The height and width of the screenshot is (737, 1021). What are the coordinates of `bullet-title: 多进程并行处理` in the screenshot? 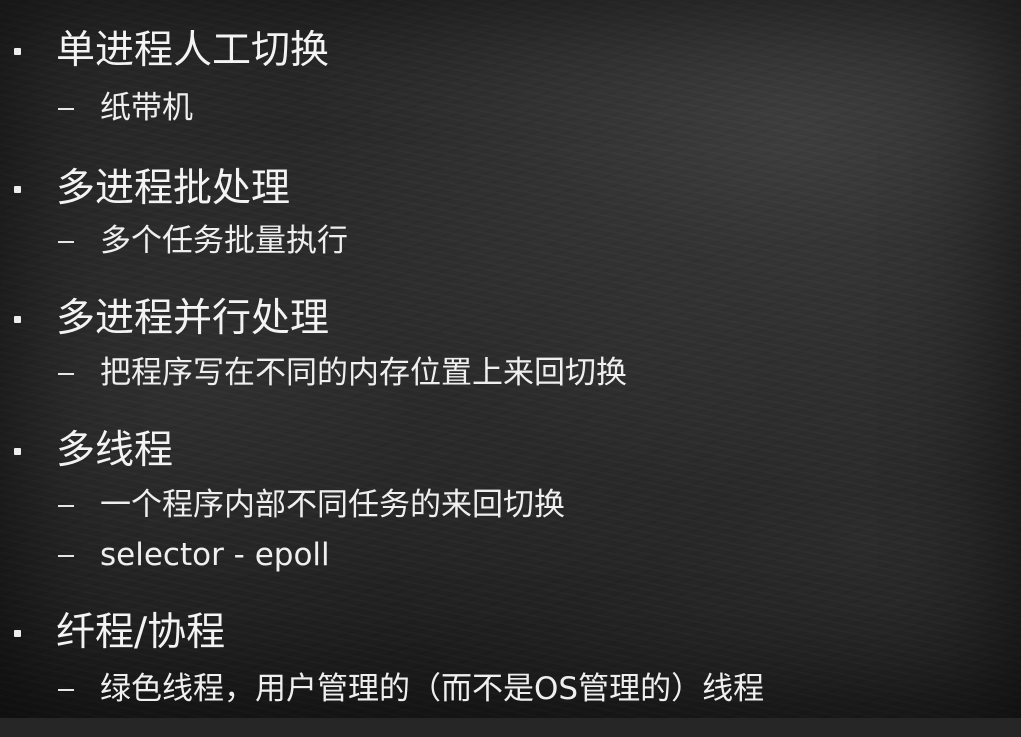 It's located at (193, 318).